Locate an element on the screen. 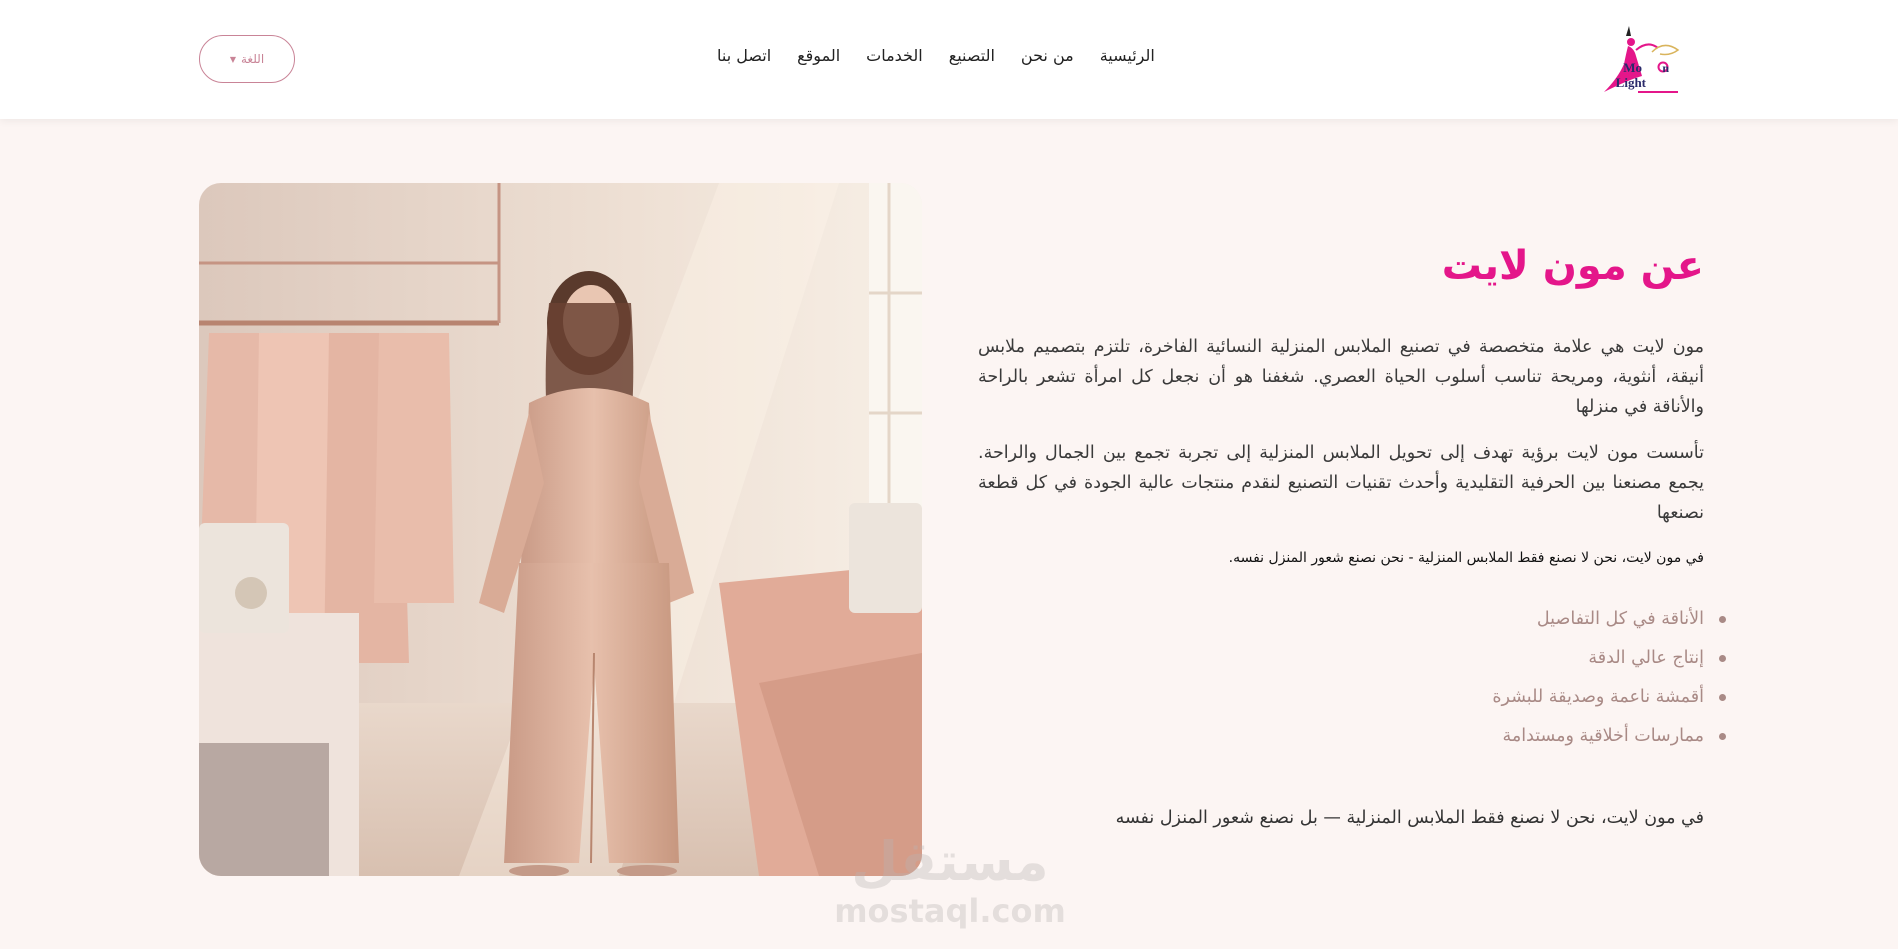 The height and width of the screenshot is (949, 1898). svg-text: Light is located at coordinates (1631, 82).